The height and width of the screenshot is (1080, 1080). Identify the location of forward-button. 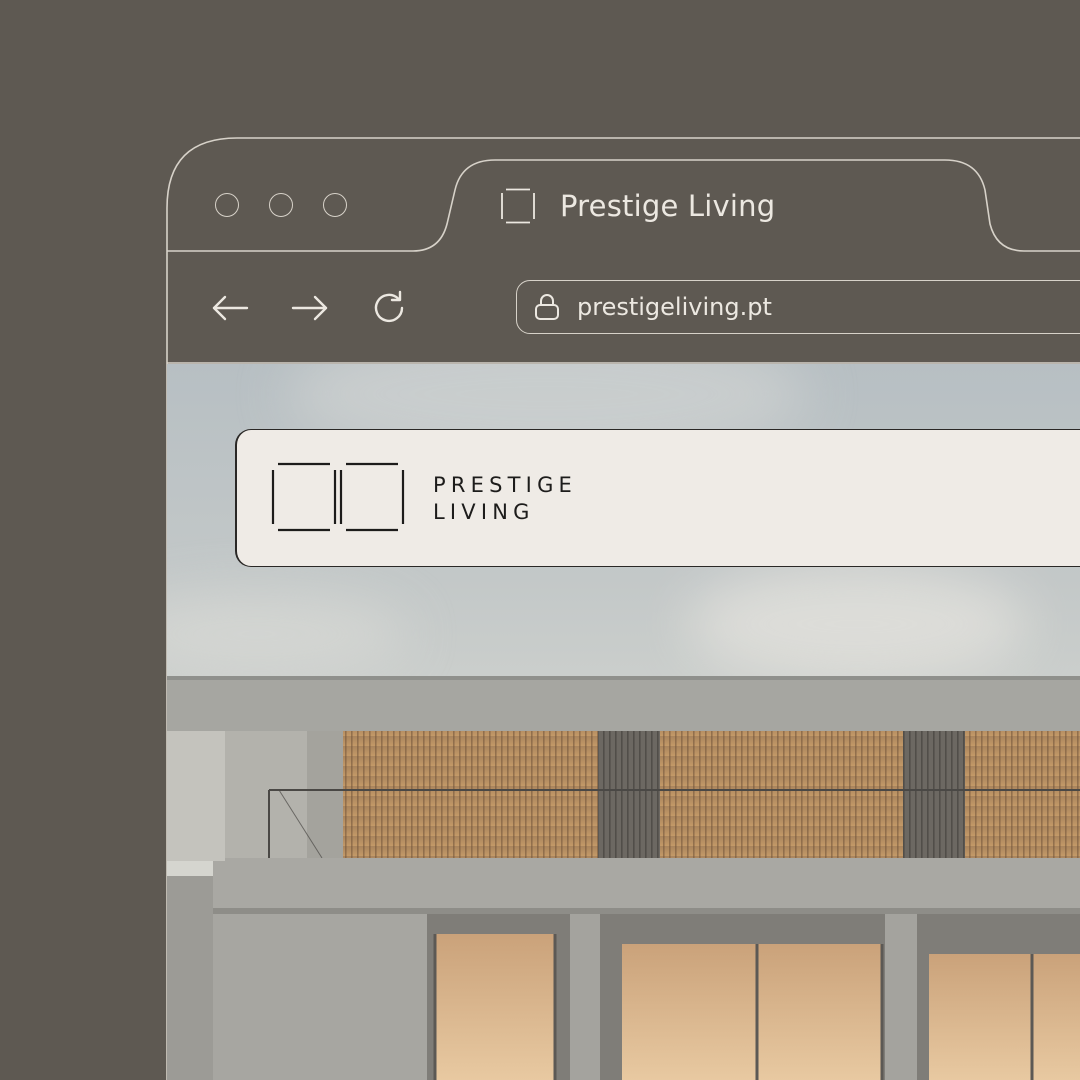
(310, 308).